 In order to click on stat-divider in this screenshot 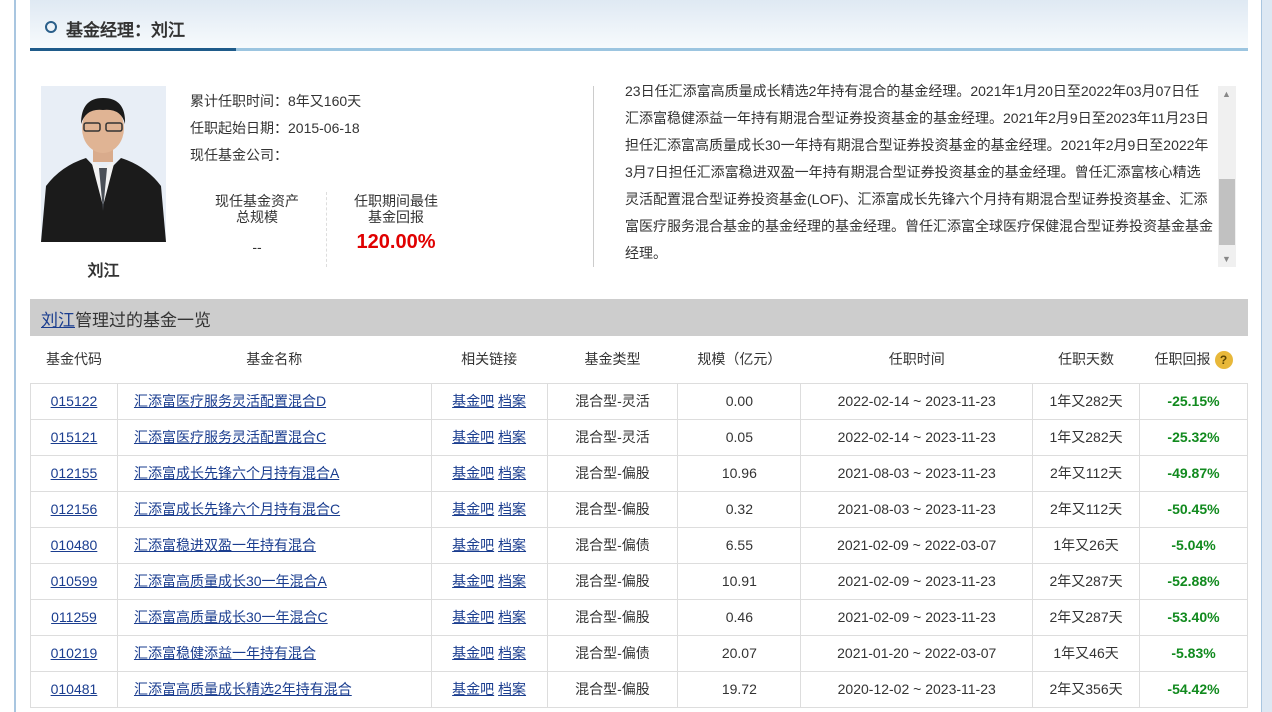, I will do `click(326, 229)`.